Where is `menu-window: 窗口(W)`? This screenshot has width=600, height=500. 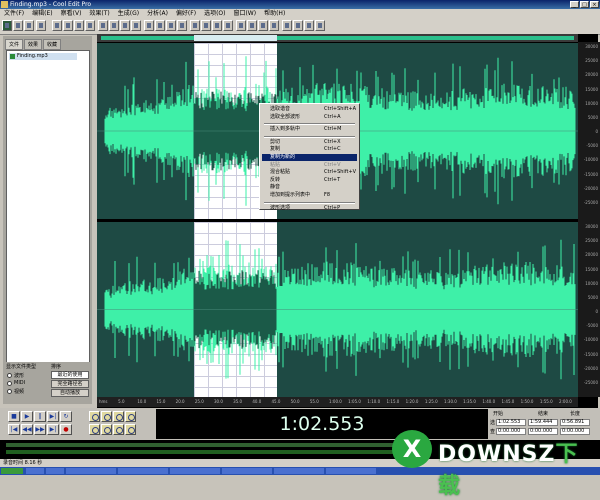
menu-window: 窗口(W) is located at coordinates (244, 13).